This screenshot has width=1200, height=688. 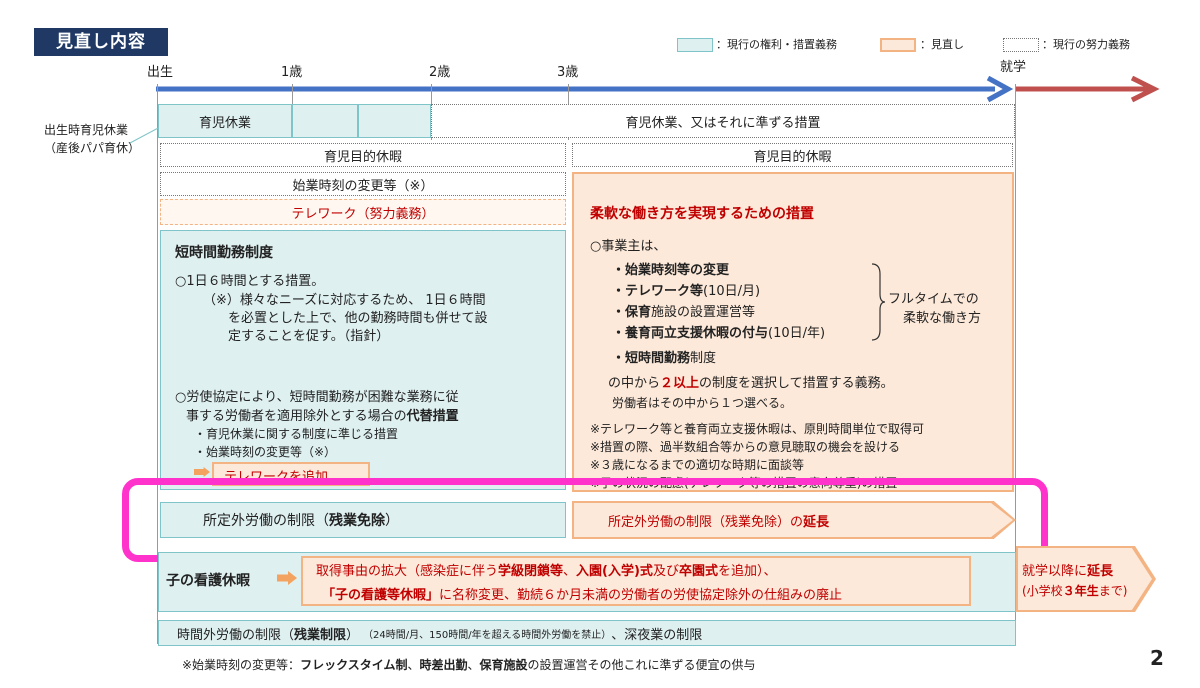 I want to click on section-title: 見直し内容, so click(x=101, y=42).